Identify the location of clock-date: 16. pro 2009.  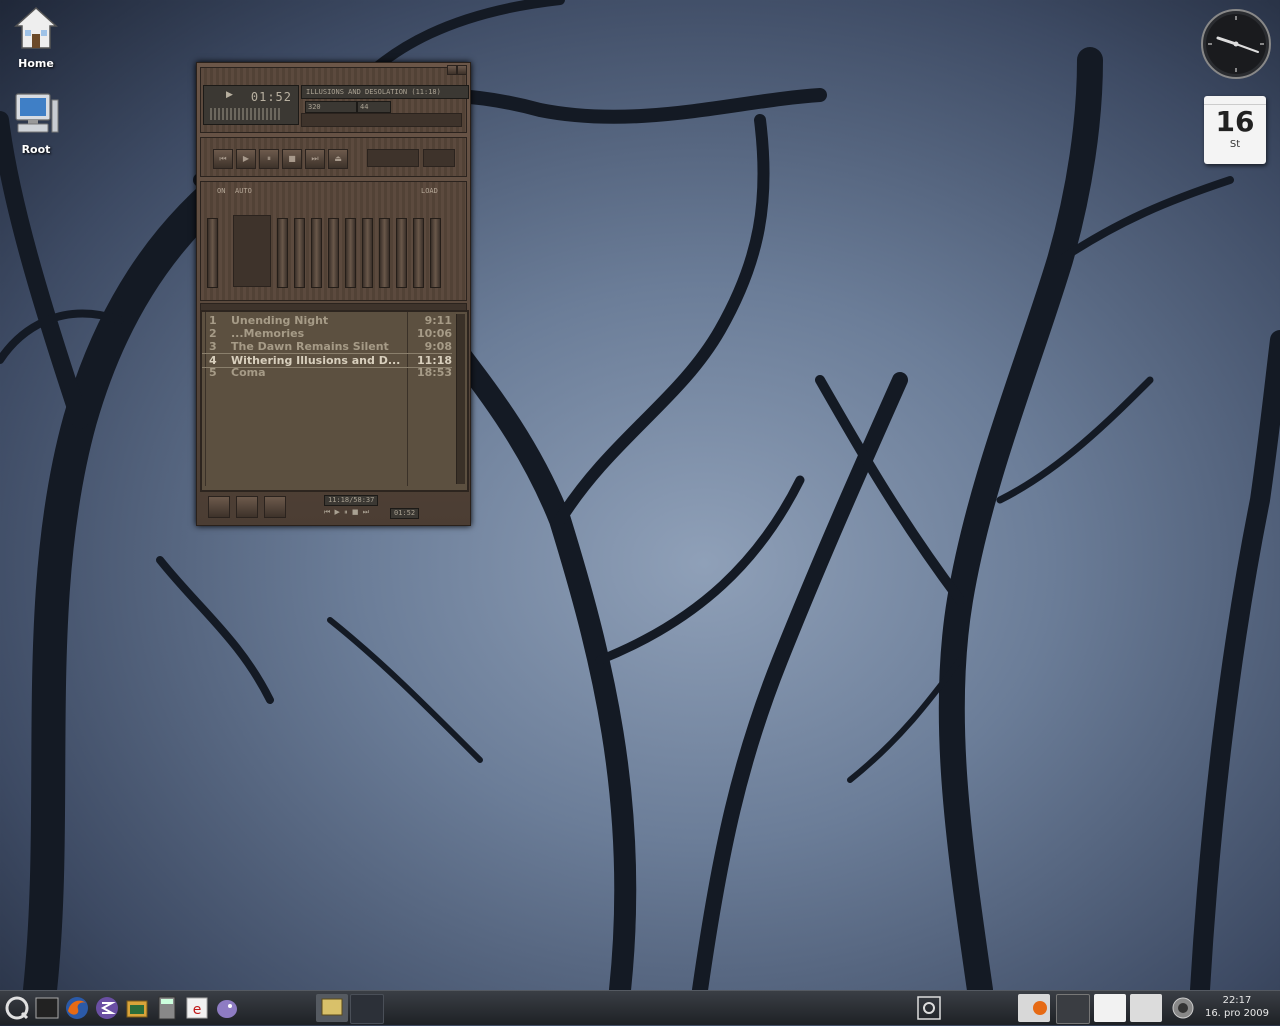
(1237, 1013).